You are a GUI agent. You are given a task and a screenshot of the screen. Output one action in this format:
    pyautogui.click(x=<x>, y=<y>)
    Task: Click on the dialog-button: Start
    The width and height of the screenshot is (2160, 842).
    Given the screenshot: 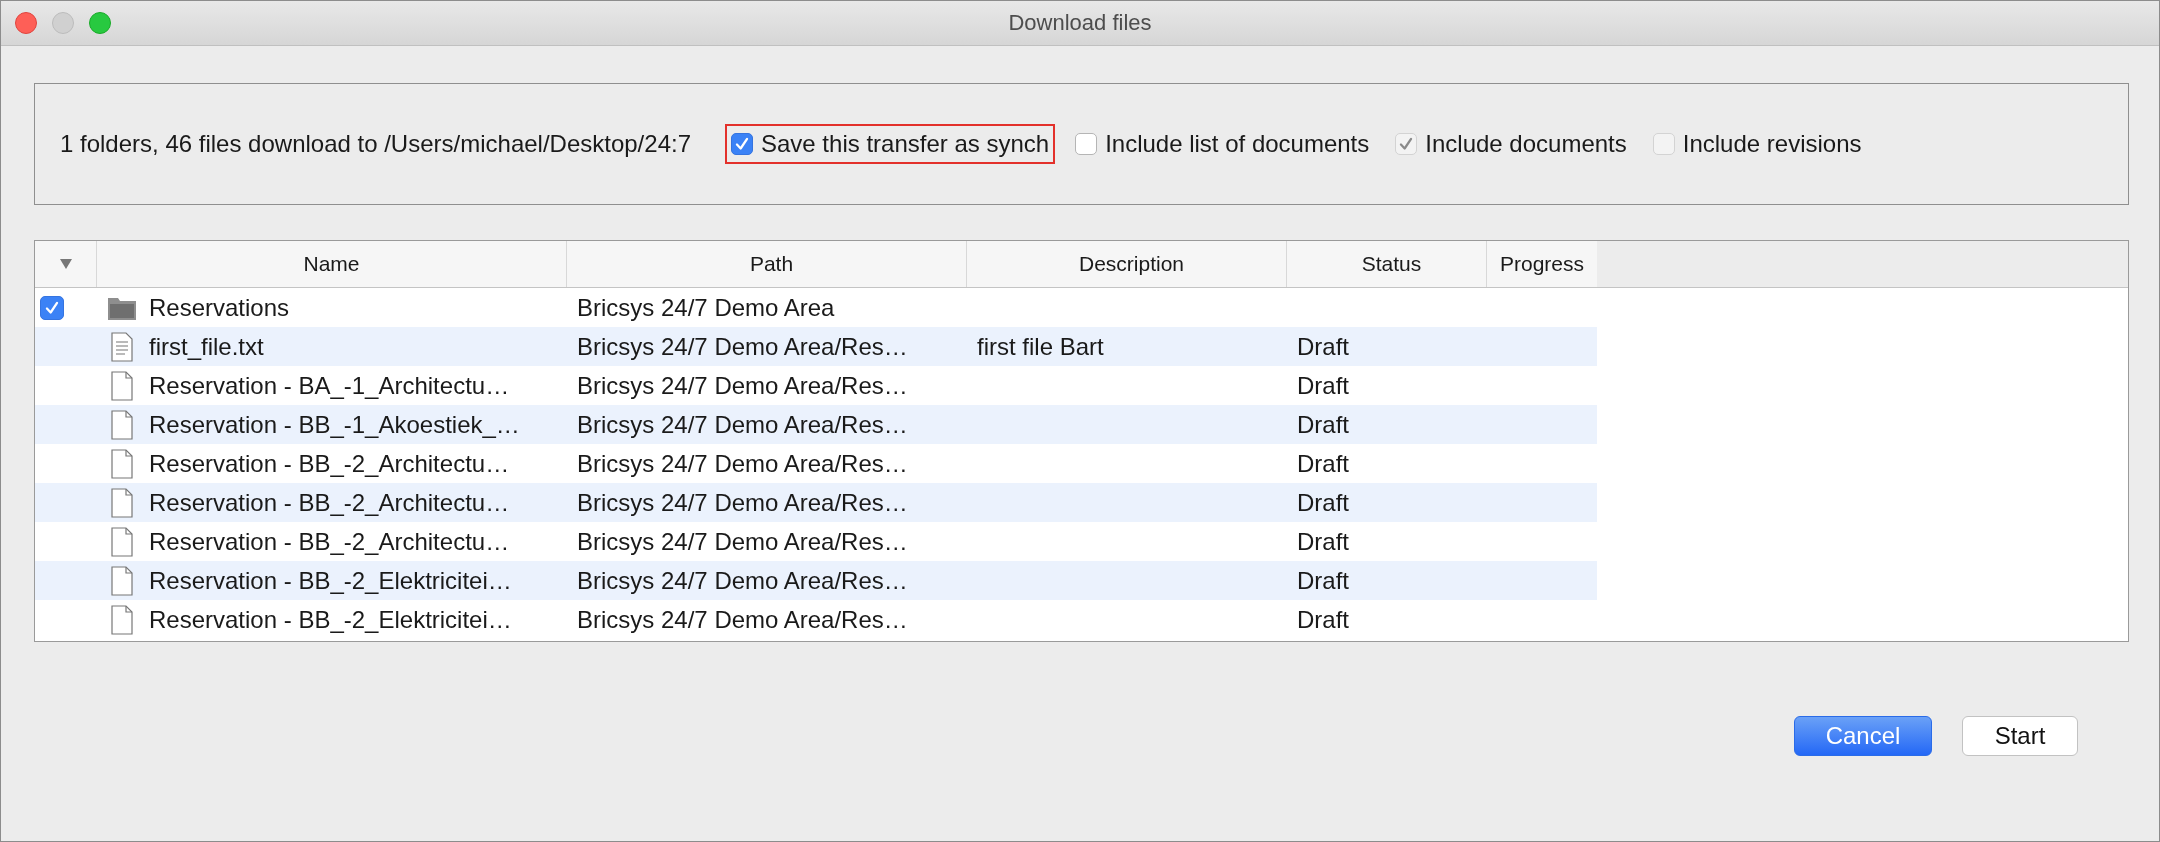 What is the action you would take?
    pyautogui.click(x=2020, y=736)
    